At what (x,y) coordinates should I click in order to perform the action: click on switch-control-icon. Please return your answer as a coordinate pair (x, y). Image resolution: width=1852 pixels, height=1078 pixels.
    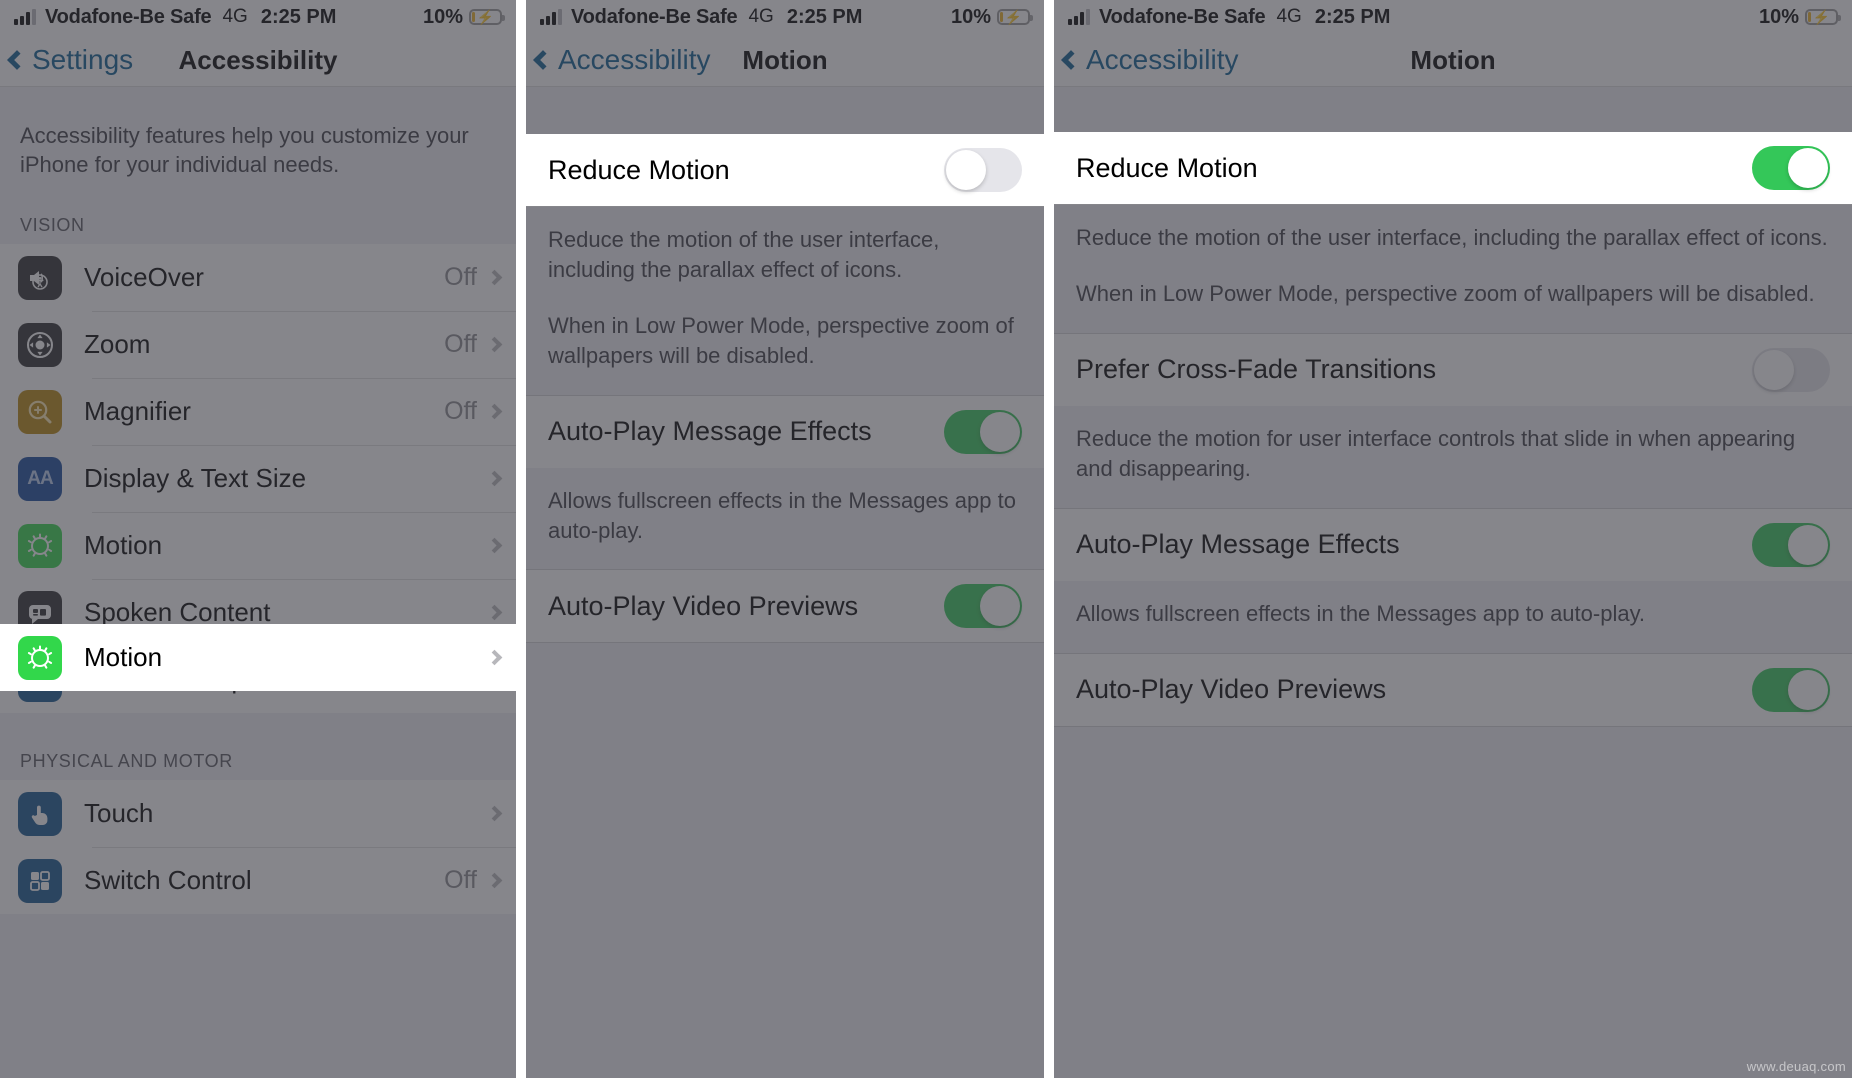
    Looking at the image, I should click on (40, 880).